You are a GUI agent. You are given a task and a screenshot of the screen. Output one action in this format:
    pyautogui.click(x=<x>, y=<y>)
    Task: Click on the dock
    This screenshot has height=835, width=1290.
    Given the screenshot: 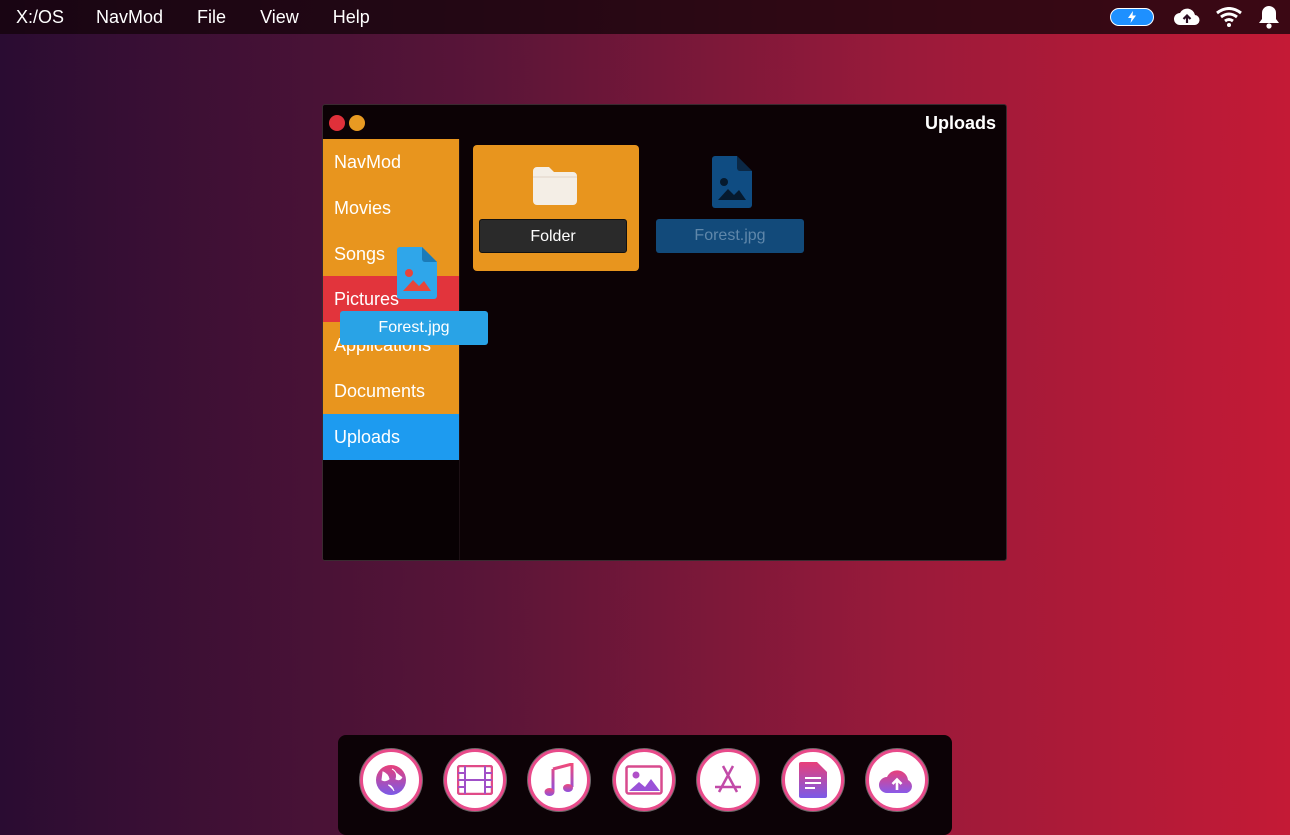 What is the action you would take?
    pyautogui.click(x=645, y=785)
    